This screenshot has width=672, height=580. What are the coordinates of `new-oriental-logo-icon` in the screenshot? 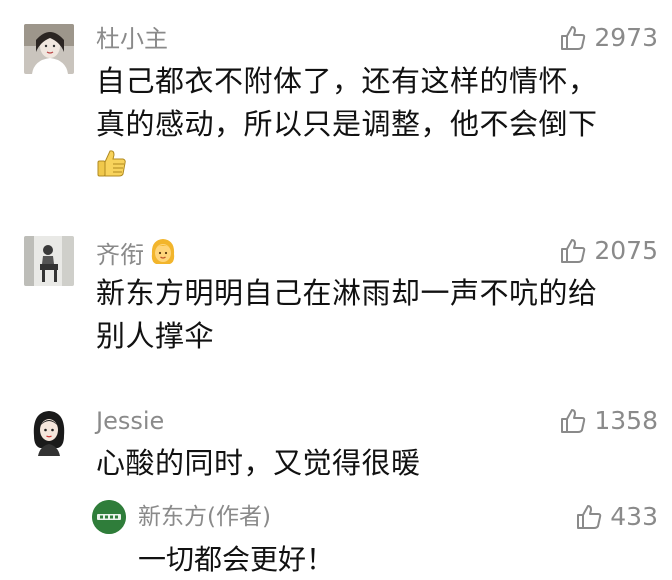 It's located at (109, 517).